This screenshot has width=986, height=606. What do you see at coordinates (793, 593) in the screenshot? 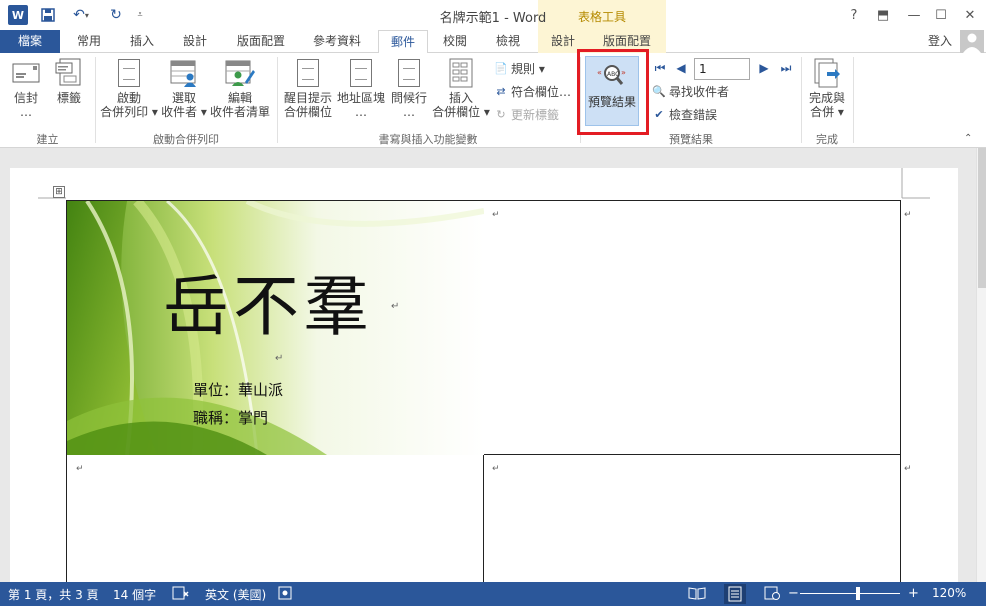
I see `zoom-out-button: −` at bounding box center [793, 593].